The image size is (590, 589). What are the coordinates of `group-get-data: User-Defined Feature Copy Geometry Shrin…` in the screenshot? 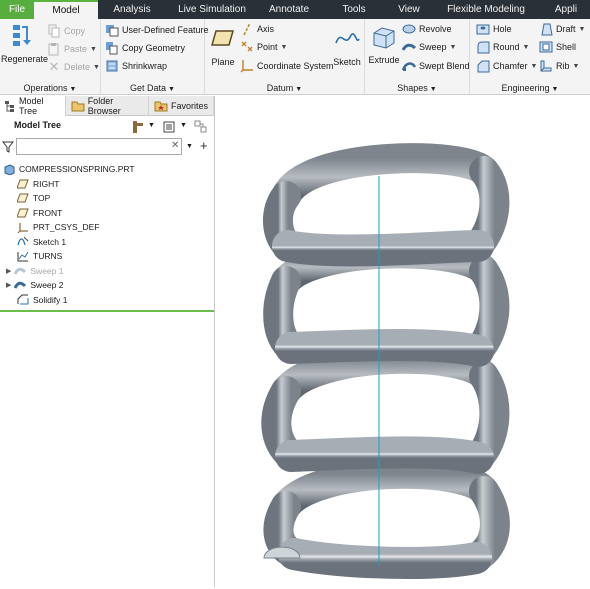 It's located at (155, 57).